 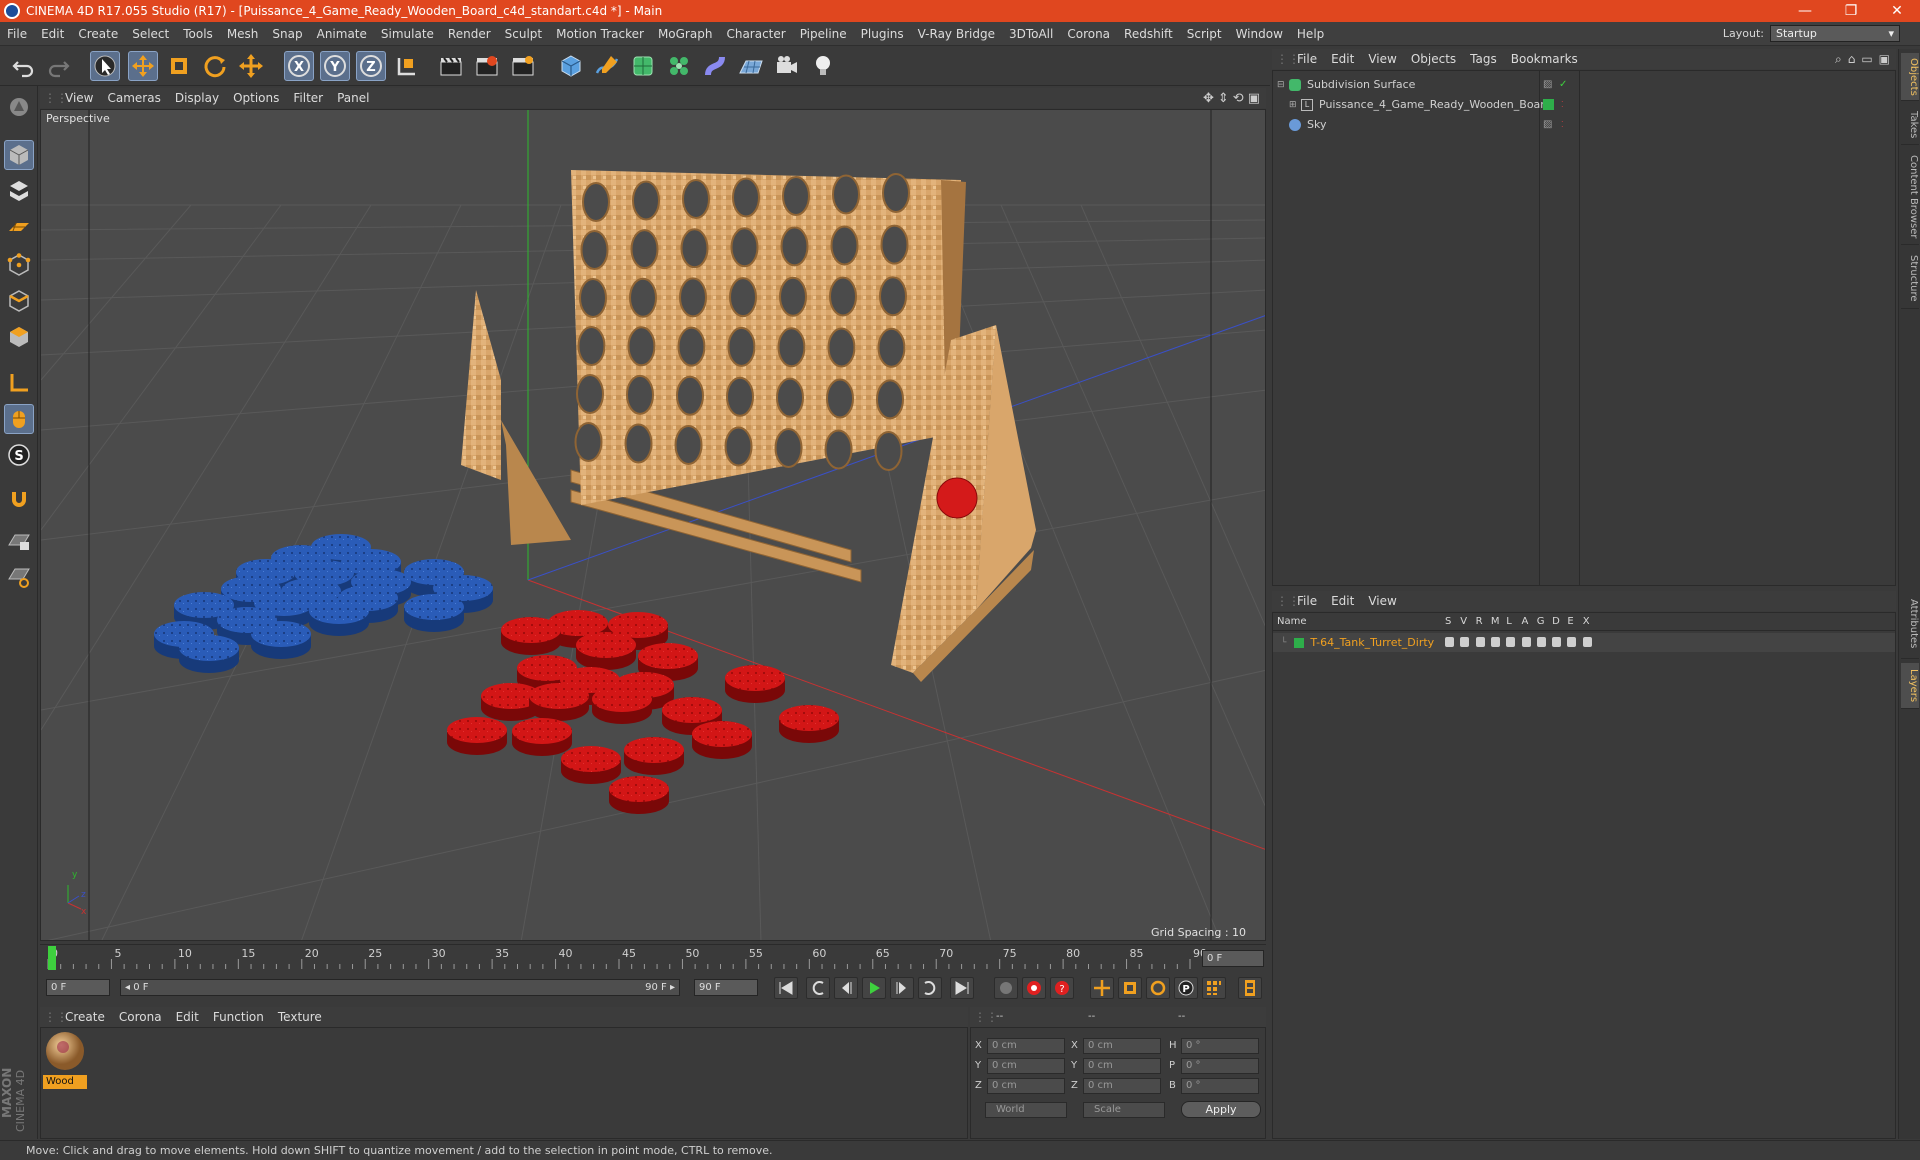 I want to click on object-menu-bookmarks: Bookmarks, so click(x=1544, y=59).